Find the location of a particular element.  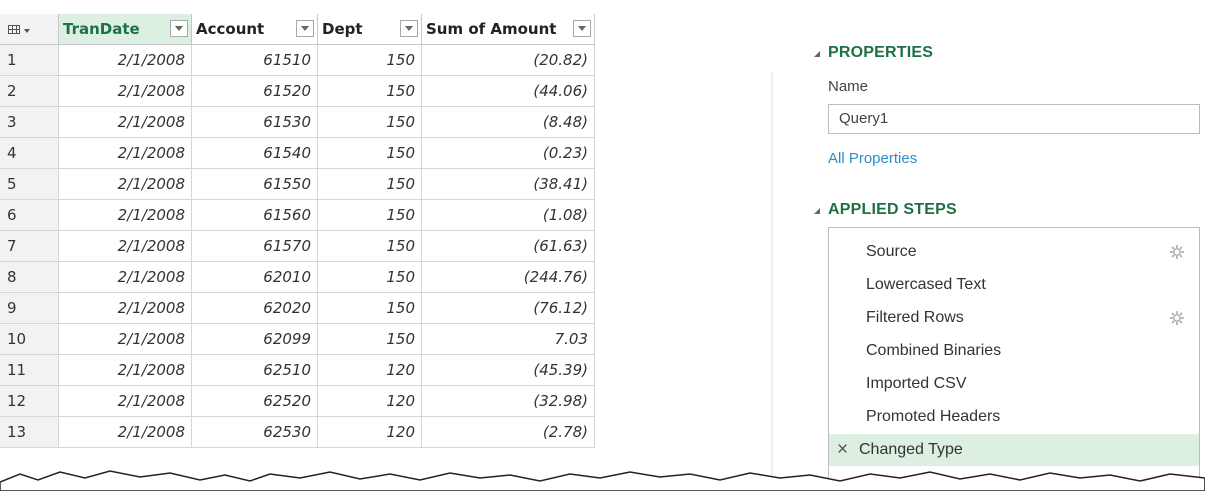

cell-account: 62010 is located at coordinates (255, 277).